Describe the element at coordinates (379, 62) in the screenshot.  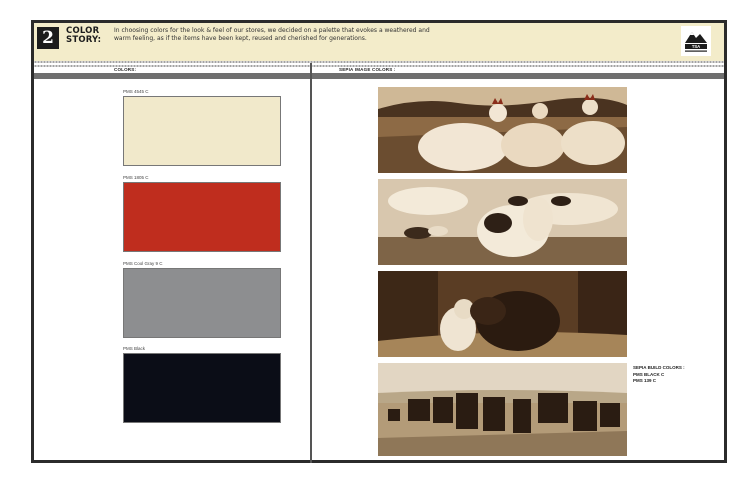
I see `dotted-rule-top` at that location.